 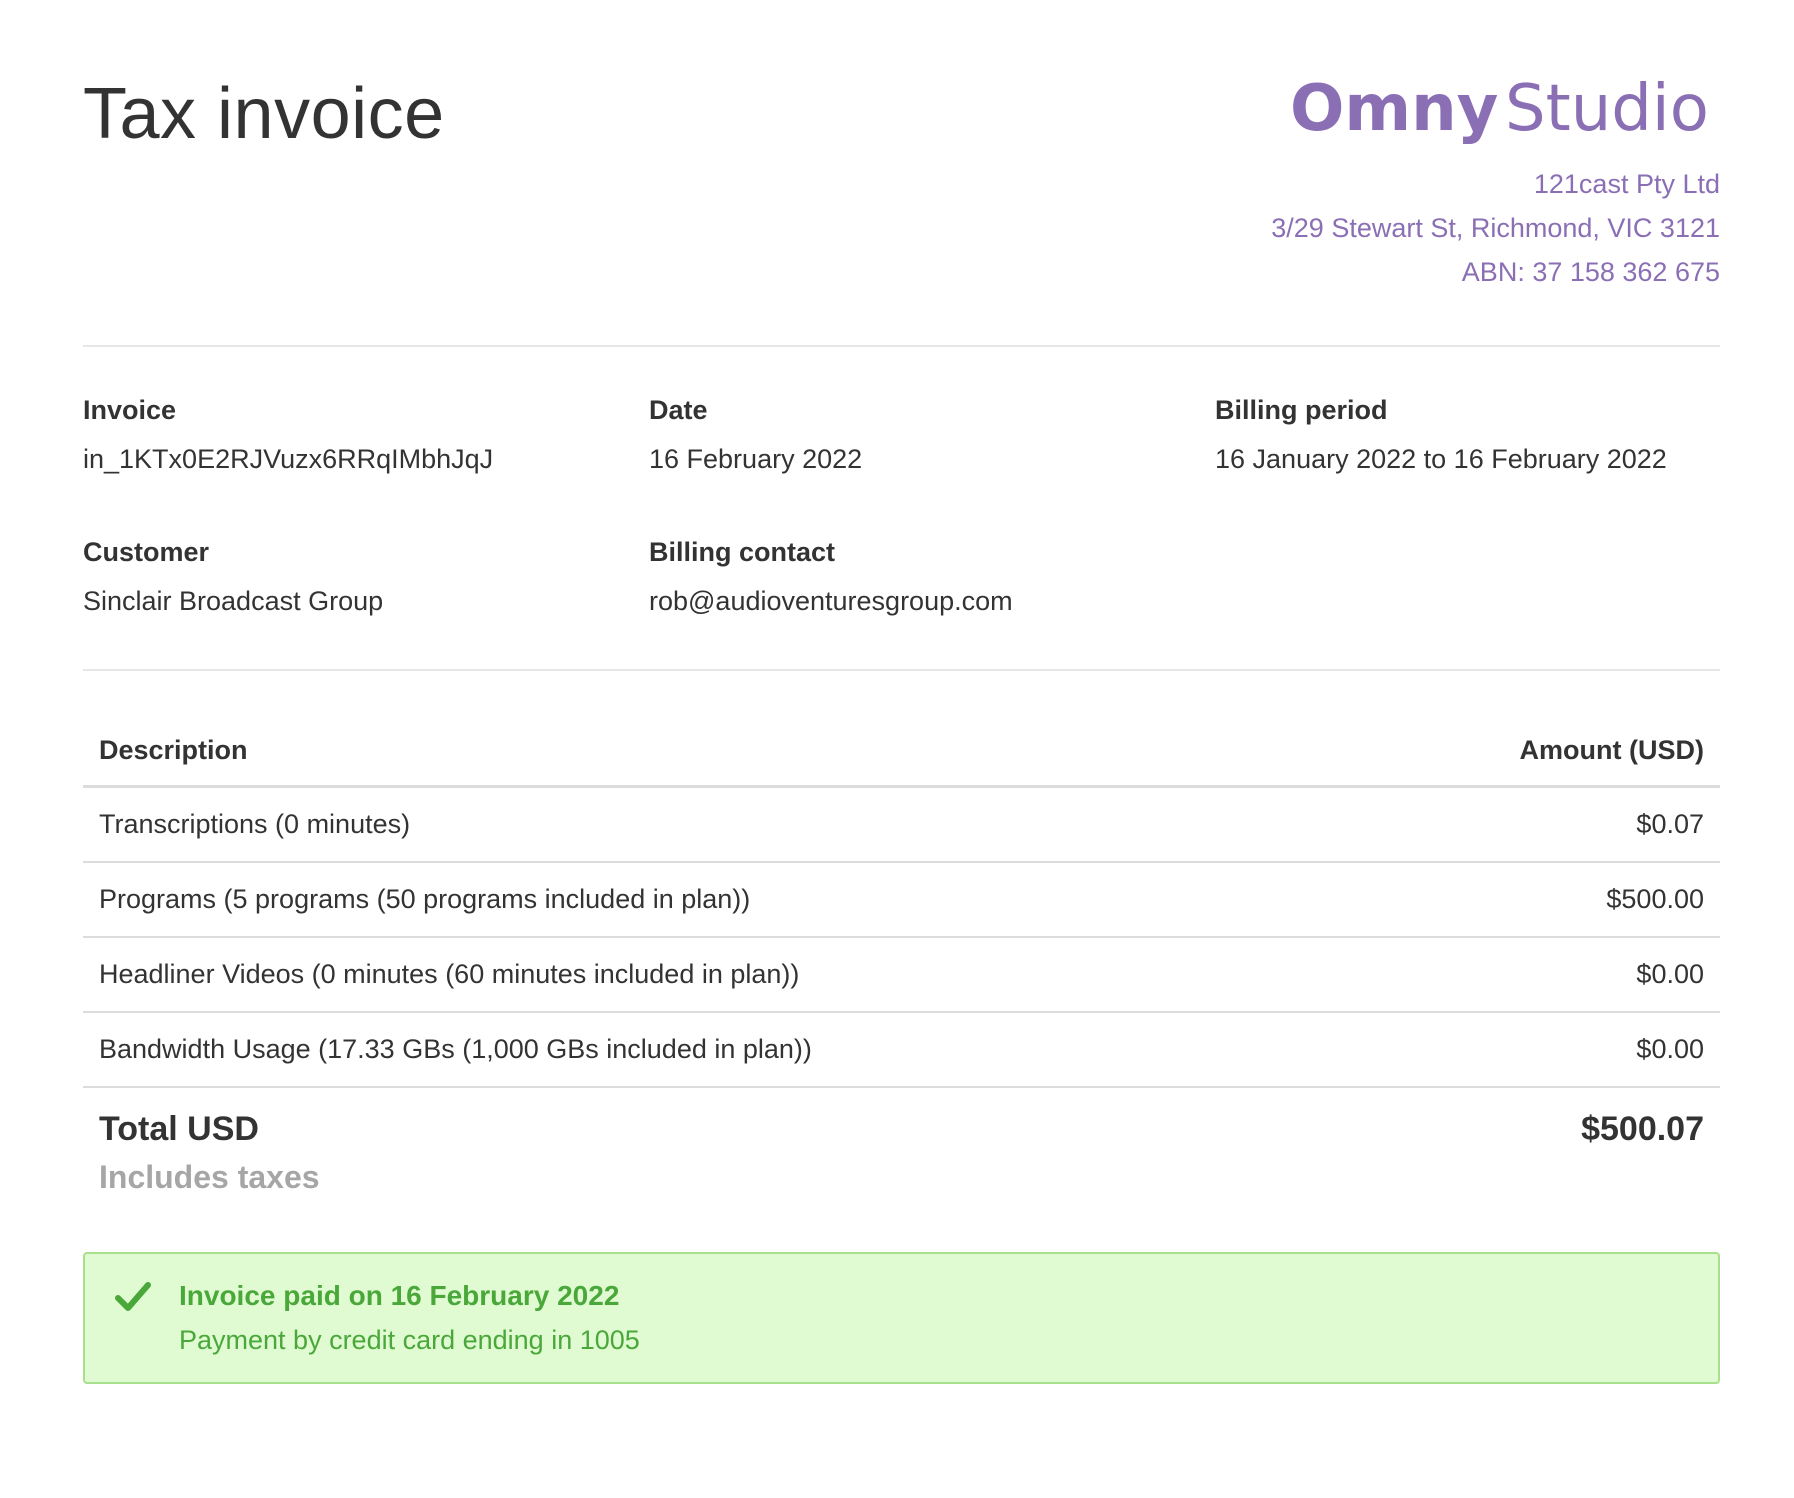 What do you see at coordinates (901, 825) in the screenshot?
I see `table-row: Transcriptions (0 minutes) $0.07` at bounding box center [901, 825].